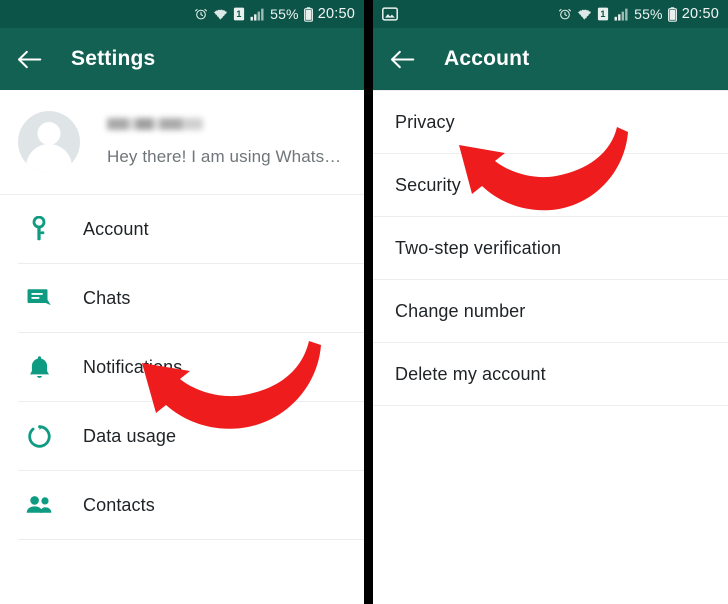 The height and width of the screenshot is (604, 728). Describe the element at coordinates (550, 59) in the screenshot. I see `app-bar-account: Account` at that location.